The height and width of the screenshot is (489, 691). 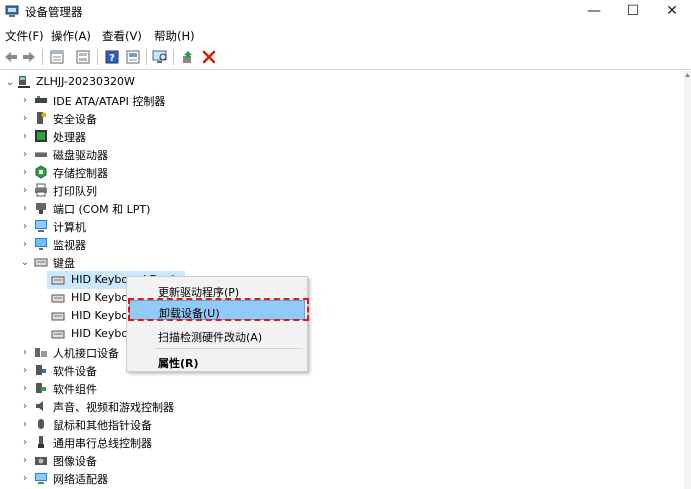 What do you see at coordinates (41, 461) in the screenshot?
I see `camera-icon` at bounding box center [41, 461].